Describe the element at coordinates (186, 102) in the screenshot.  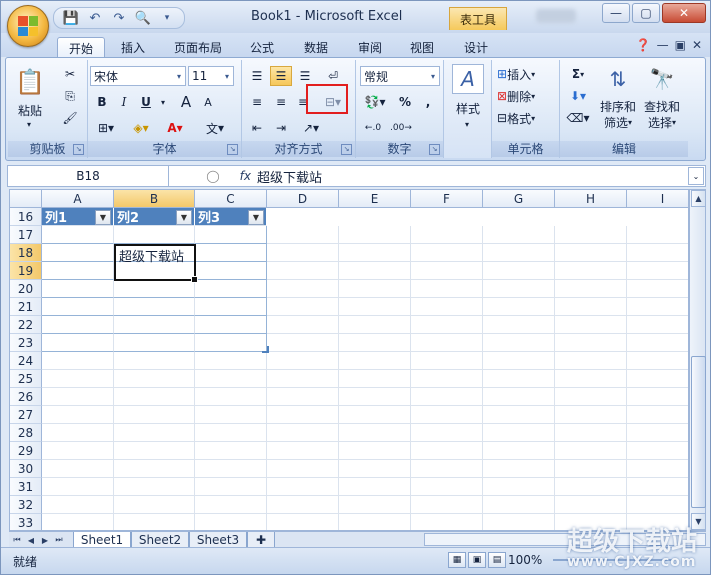
I see `grow-font-button: A` at that location.